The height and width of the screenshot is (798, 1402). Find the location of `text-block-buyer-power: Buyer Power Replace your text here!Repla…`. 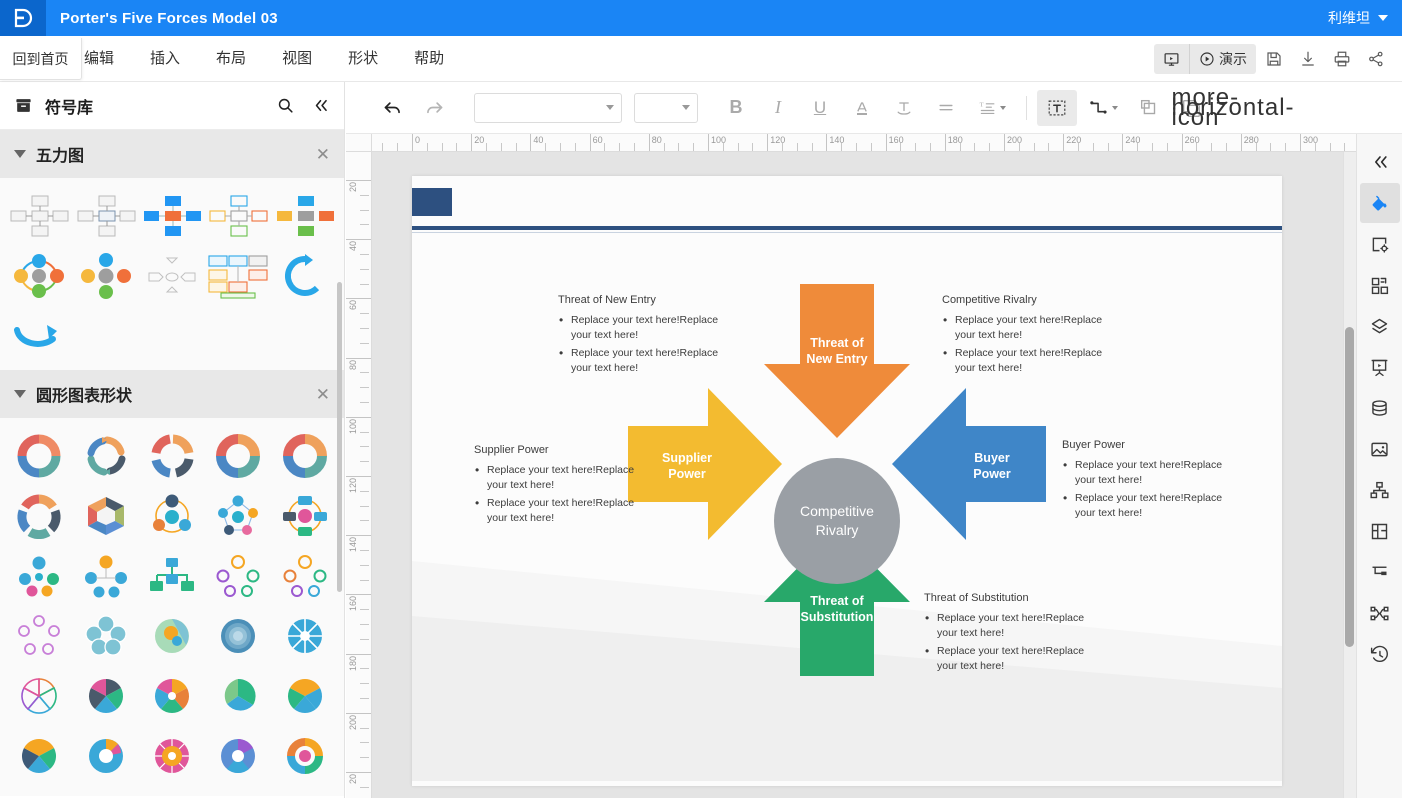

text-block-buyer-power: Buyer Power Replace your text here!Repla… is located at coordinates (1152, 481).